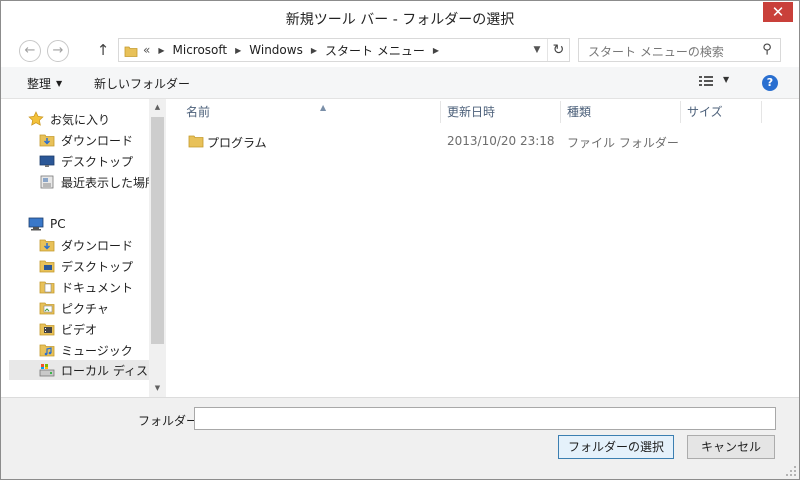 Image resolution: width=800 pixels, height=480 pixels. I want to click on window-title: 新規ツール バー - フォルダーの選択, so click(400, 20).